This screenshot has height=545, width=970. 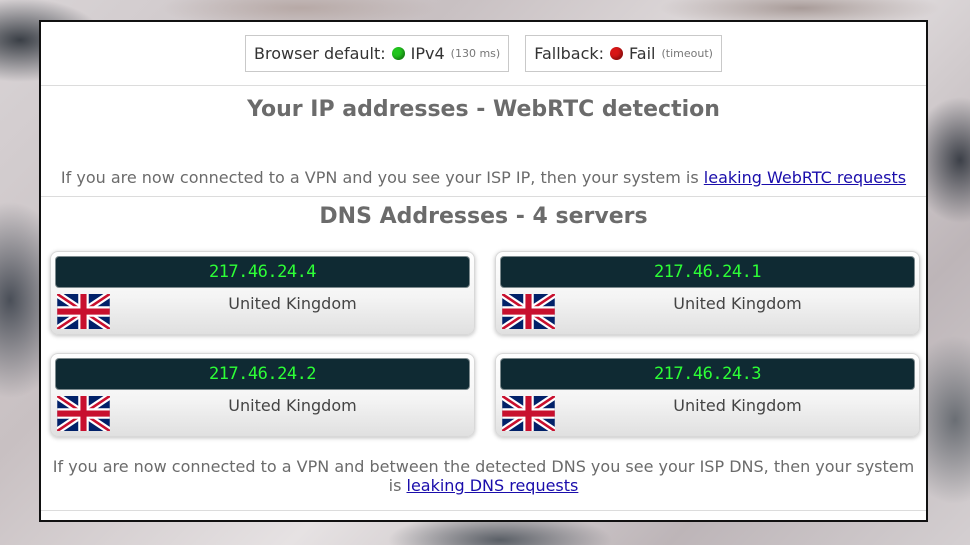 I want to click on fallback-status: Fallback: Fail (timeout), so click(x=623, y=53).